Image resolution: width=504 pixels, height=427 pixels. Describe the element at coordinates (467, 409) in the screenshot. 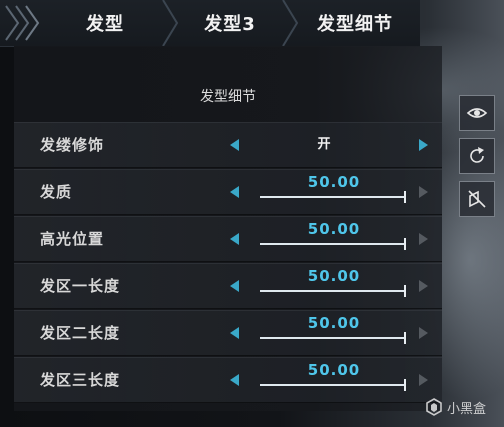

I see `watermark-text: 小黑盒` at that location.